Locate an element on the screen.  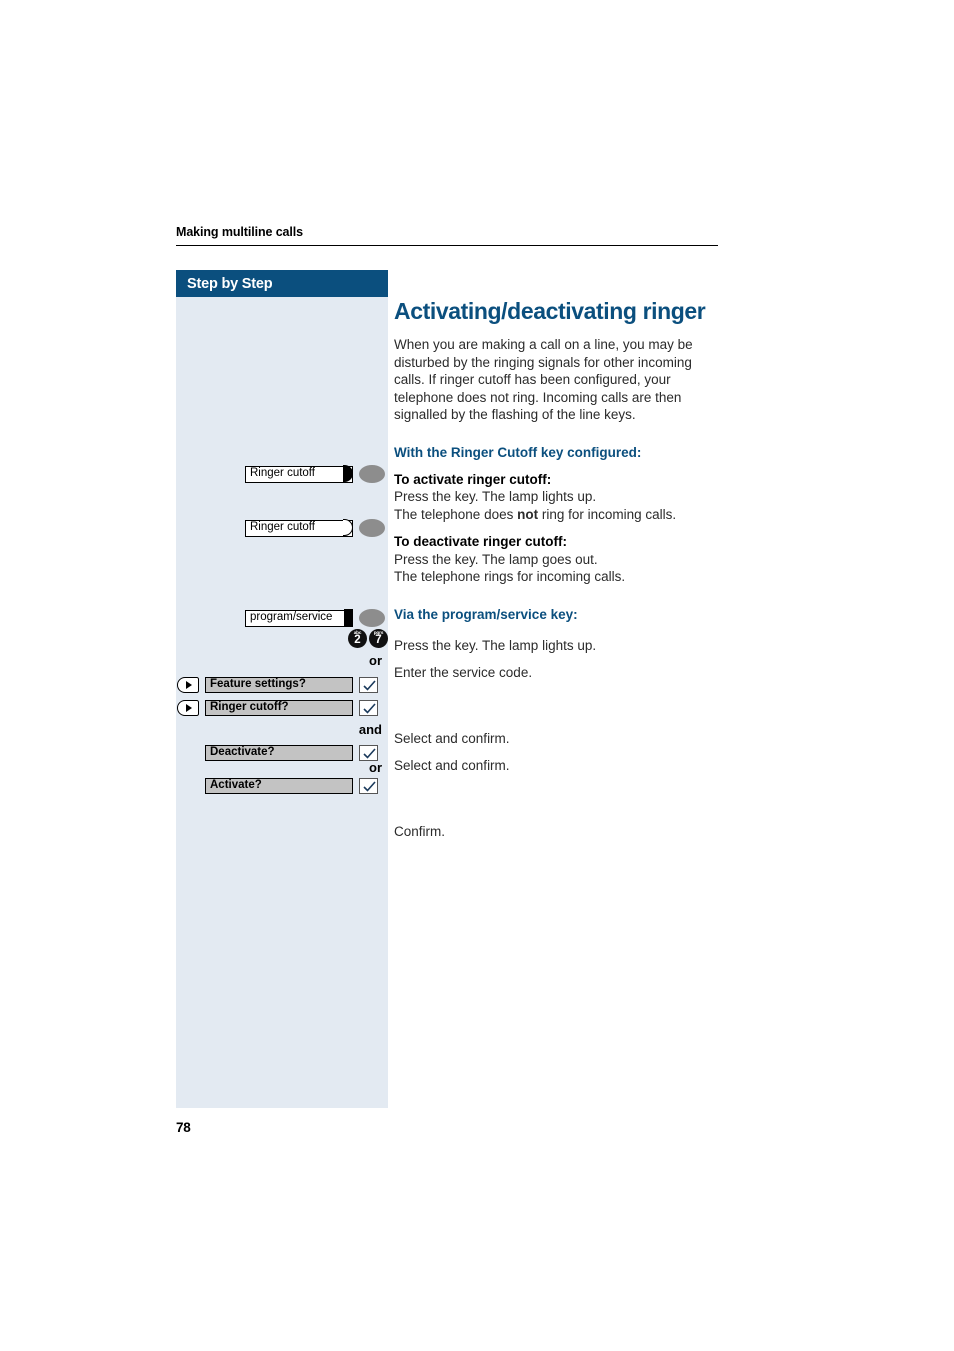
menu-row-ringer-cutoff: Ringer cutoff? is located at coordinates (277, 708).